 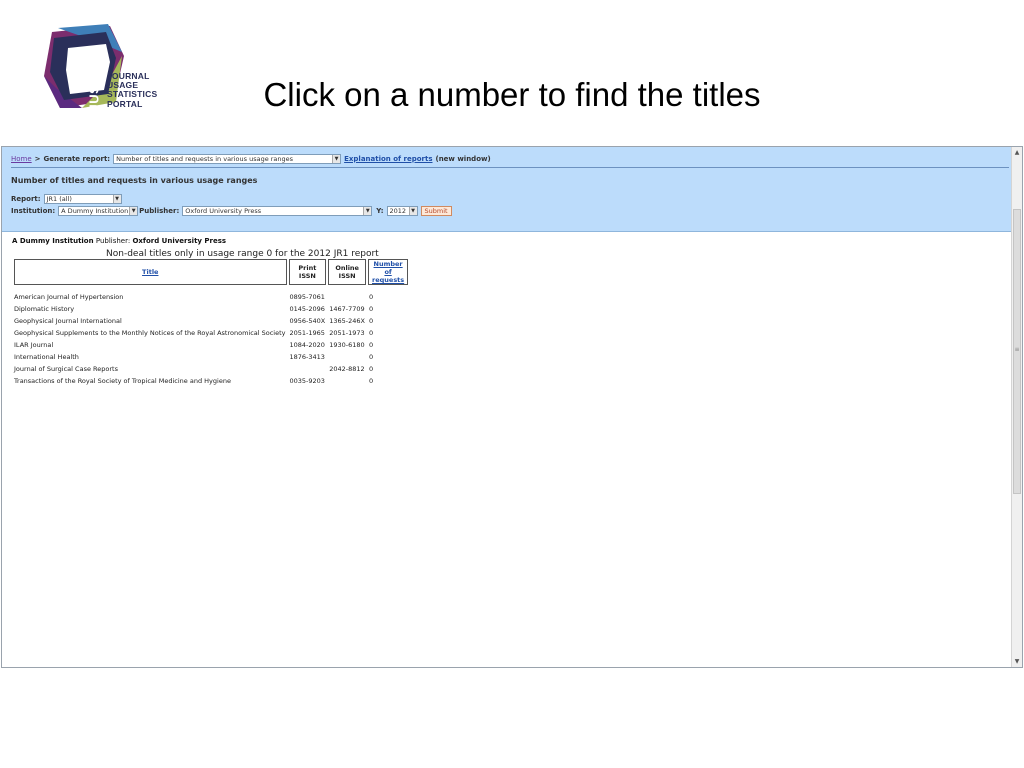 I want to click on publisher-label: Publisher:, so click(x=159, y=211).